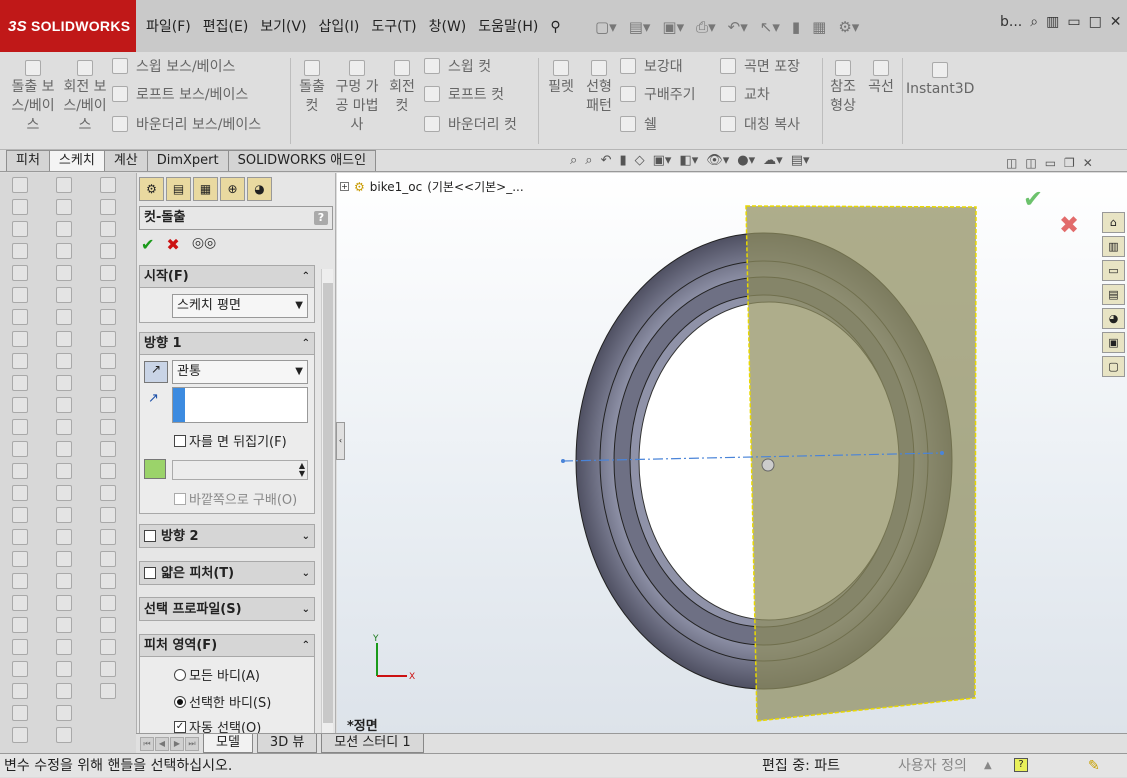 The image size is (1127, 778). Describe the element at coordinates (178, 189) in the screenshot. I see `property-manager-tab-icon: ▤` at that location.